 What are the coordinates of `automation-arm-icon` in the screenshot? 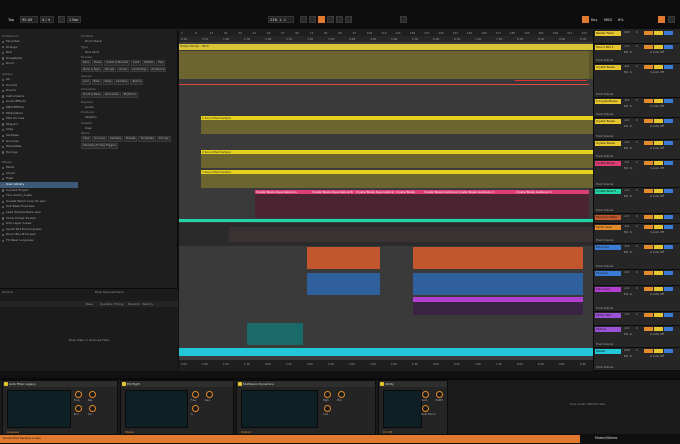 It's located at (339, 19).